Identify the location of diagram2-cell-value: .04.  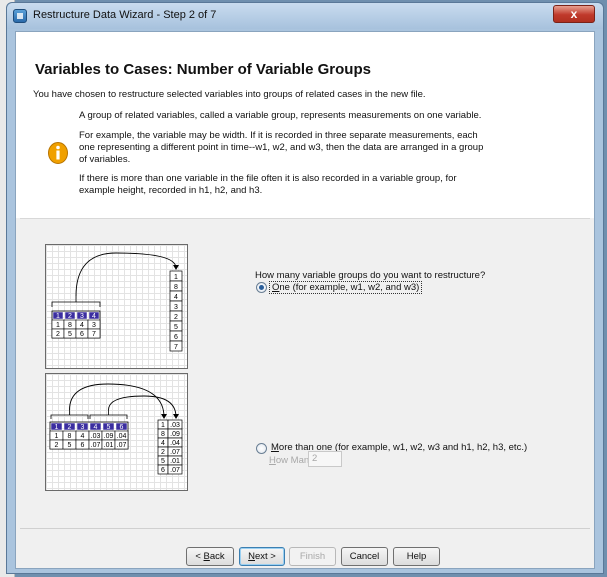
(122, 436).